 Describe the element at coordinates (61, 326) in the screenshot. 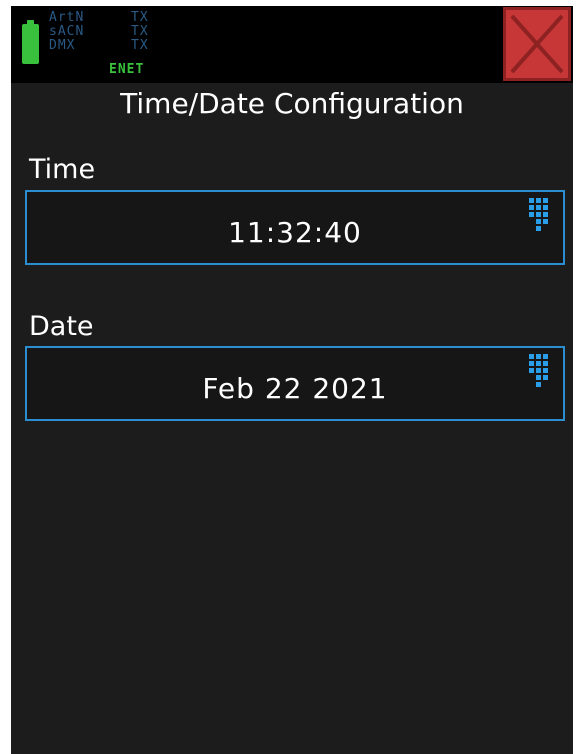

I see `date-label: Date` at that location.